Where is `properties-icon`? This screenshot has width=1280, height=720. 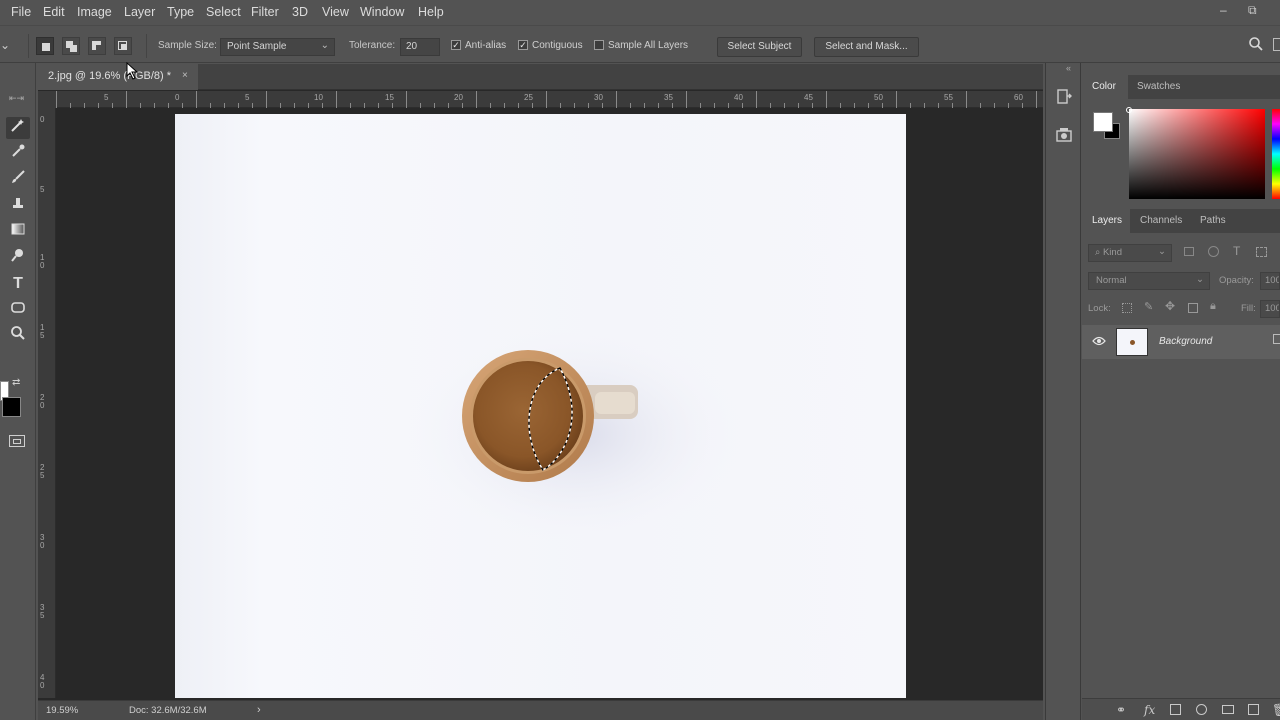
properties-icon is located at coordinates (1064, 135).